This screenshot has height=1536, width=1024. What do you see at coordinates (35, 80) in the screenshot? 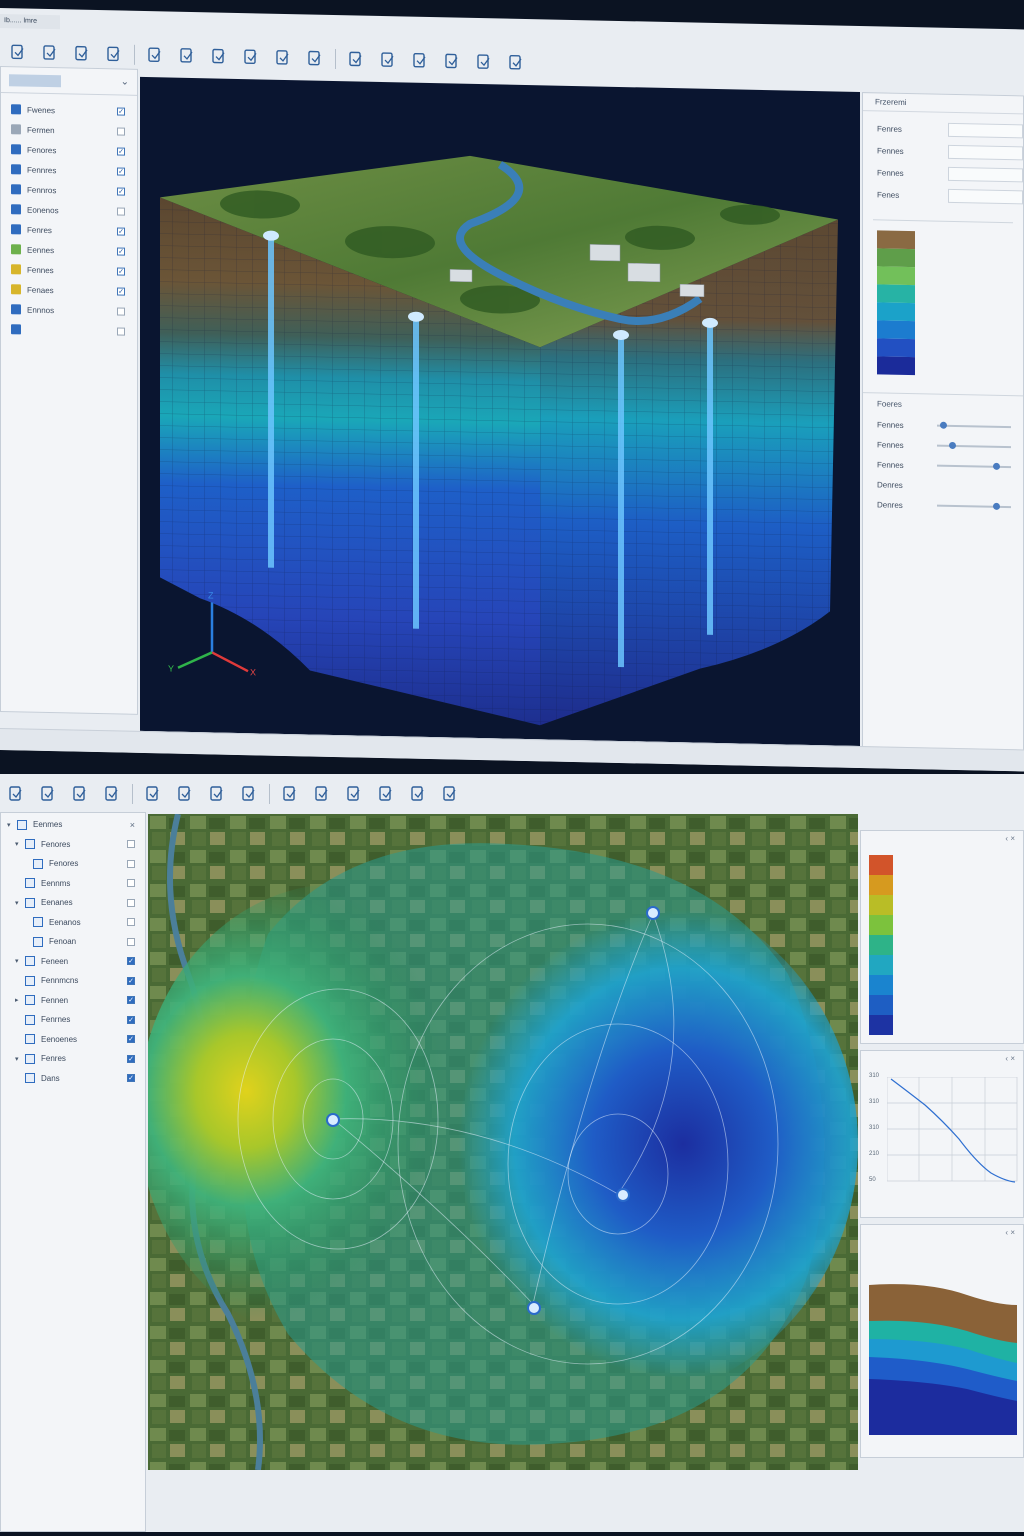
I see `layer-dropdown-label` at bounding box center [35, 80].